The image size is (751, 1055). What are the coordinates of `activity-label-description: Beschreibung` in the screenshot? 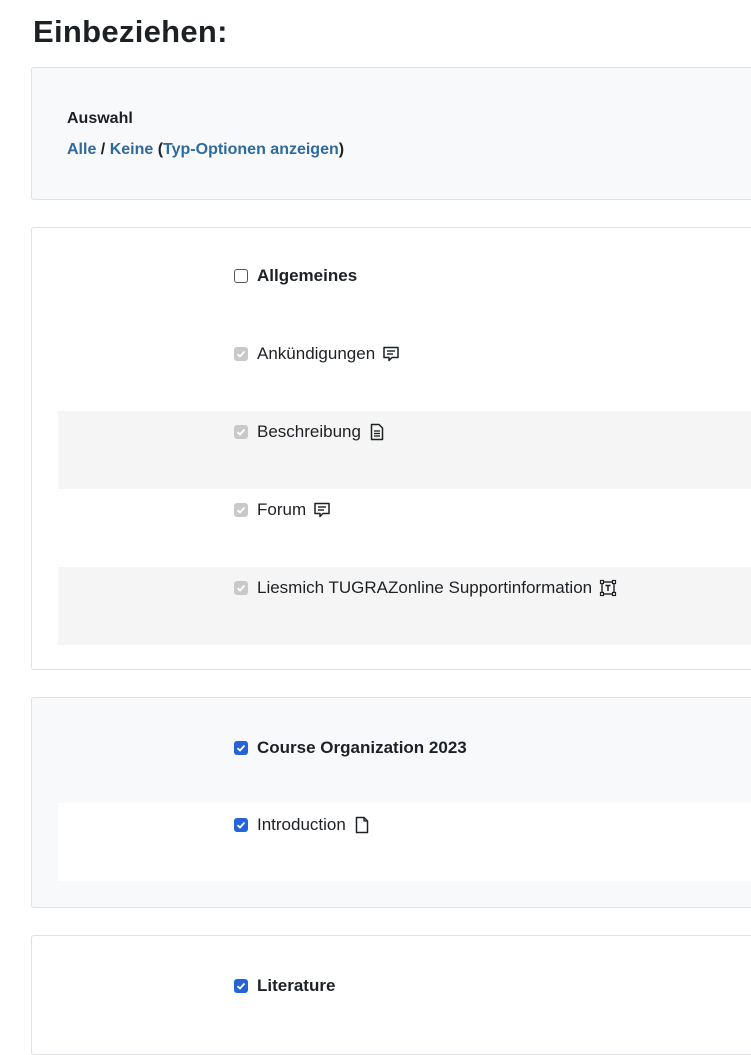 It's located at (309, 431).